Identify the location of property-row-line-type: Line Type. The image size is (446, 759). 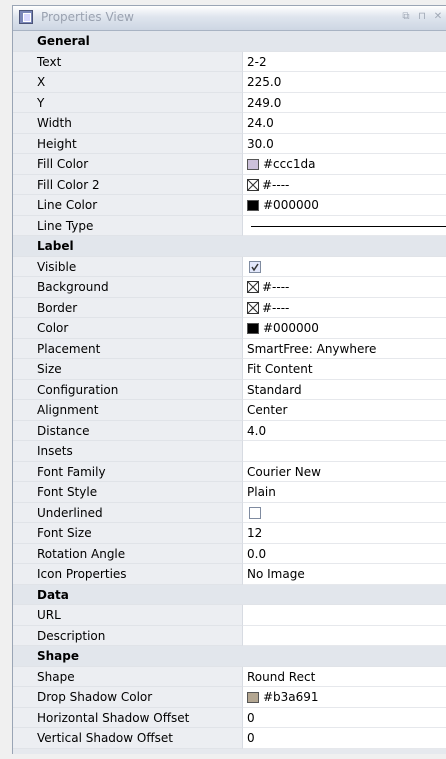
(229, 225).